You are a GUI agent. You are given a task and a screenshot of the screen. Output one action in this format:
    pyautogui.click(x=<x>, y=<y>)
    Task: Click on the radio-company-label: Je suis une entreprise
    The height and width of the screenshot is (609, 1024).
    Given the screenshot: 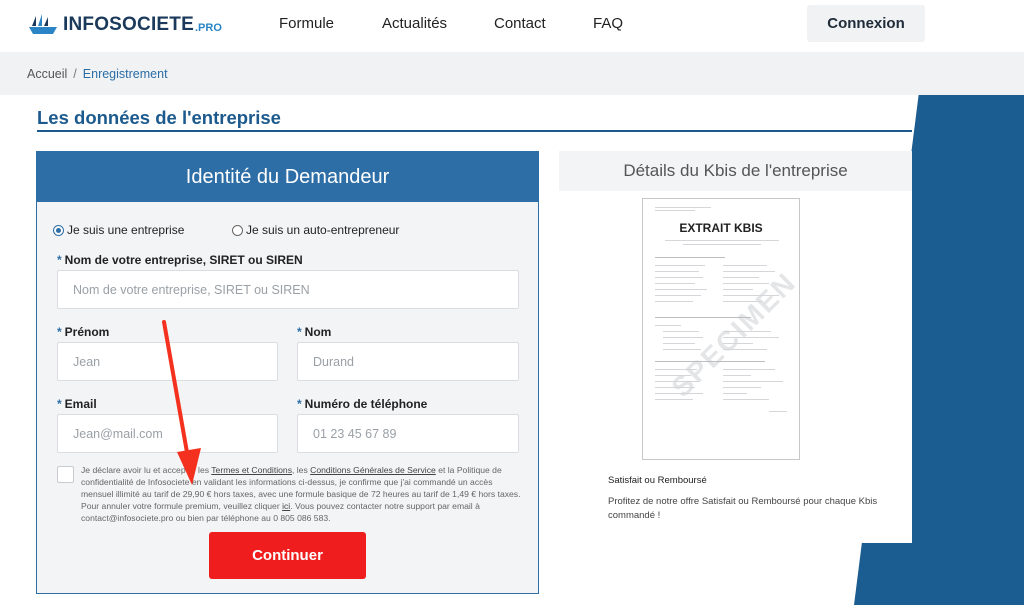 What is the action you would take?
    pyautogui.click(x=126, y=230)
    